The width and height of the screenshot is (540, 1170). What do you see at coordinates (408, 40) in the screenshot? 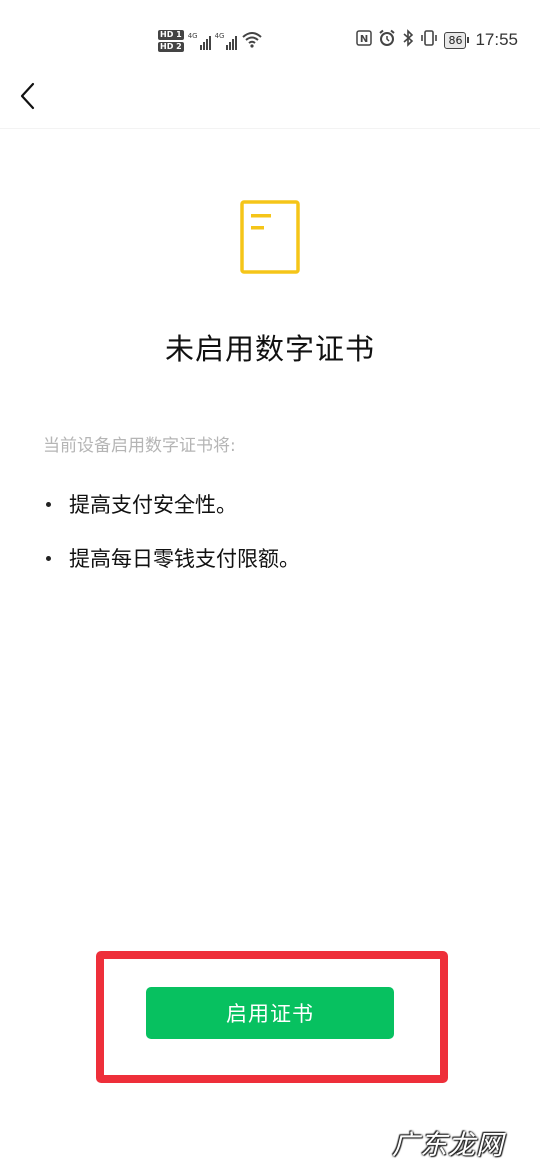
I see `bluetooth-icon` at bounding box center [408, 40].